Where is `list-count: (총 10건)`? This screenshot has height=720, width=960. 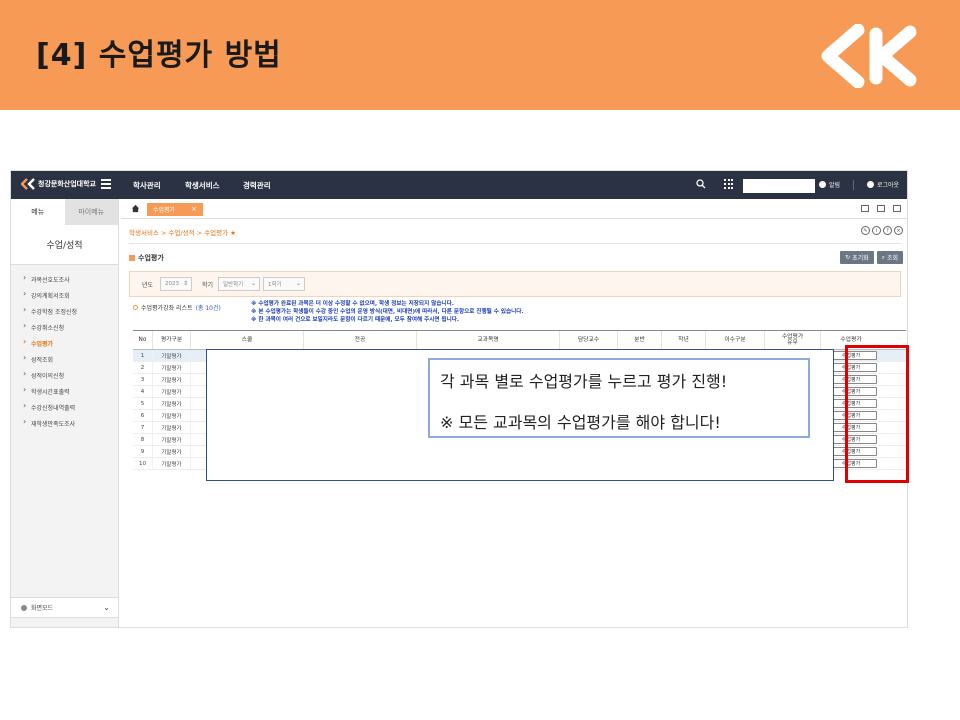 list-count: (총 10건) is located at coordinates (208, 308).